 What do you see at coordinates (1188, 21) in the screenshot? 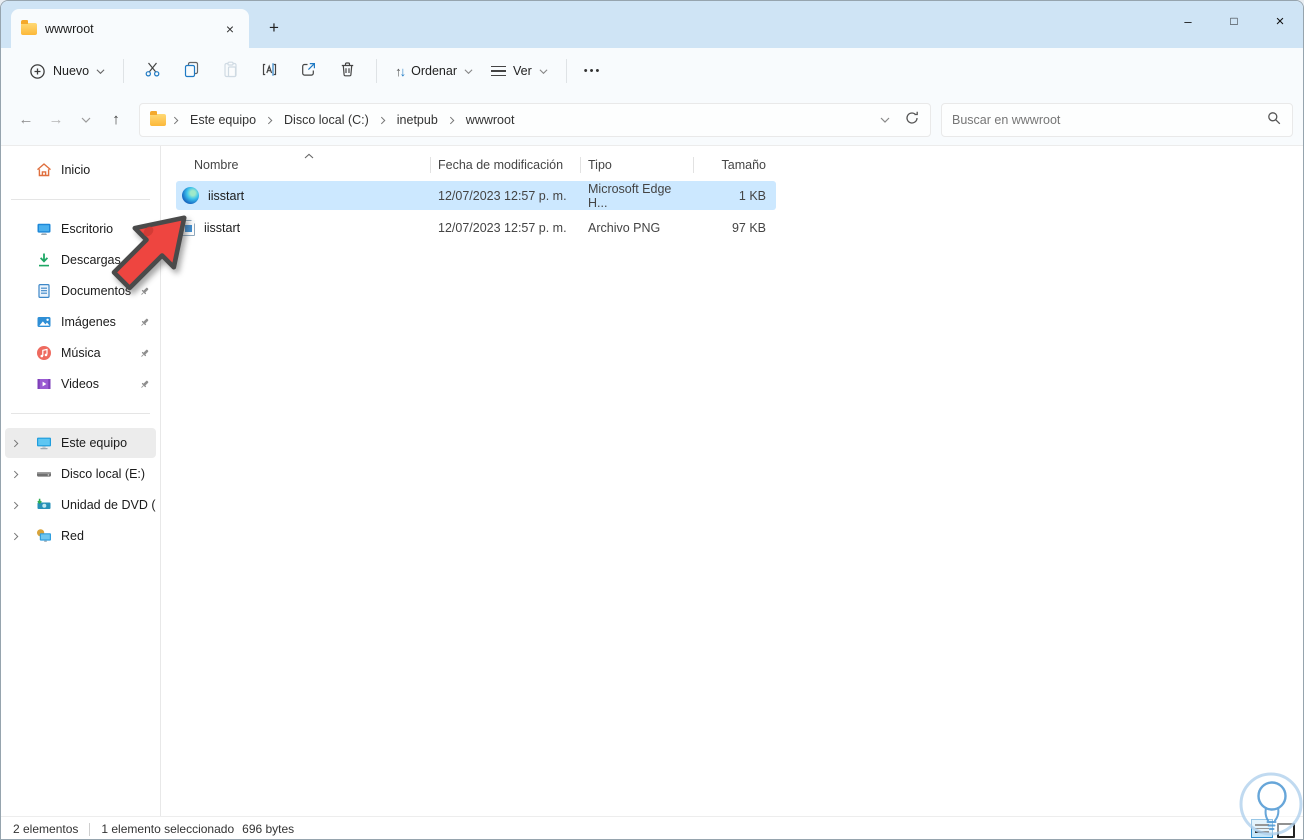
I see `minimize-button: –` at bounding box center [1188, 21].